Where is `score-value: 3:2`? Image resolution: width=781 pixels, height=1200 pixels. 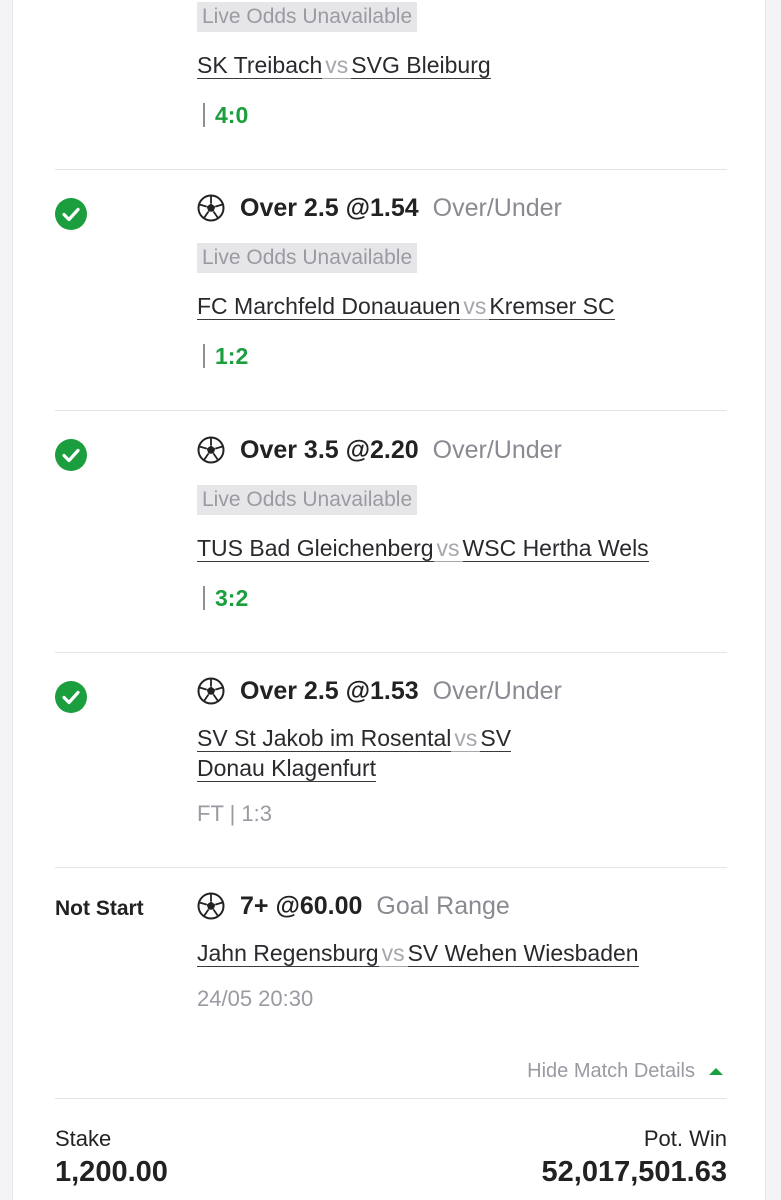
score-value: 3:2 is located at coordinates (232, 597).